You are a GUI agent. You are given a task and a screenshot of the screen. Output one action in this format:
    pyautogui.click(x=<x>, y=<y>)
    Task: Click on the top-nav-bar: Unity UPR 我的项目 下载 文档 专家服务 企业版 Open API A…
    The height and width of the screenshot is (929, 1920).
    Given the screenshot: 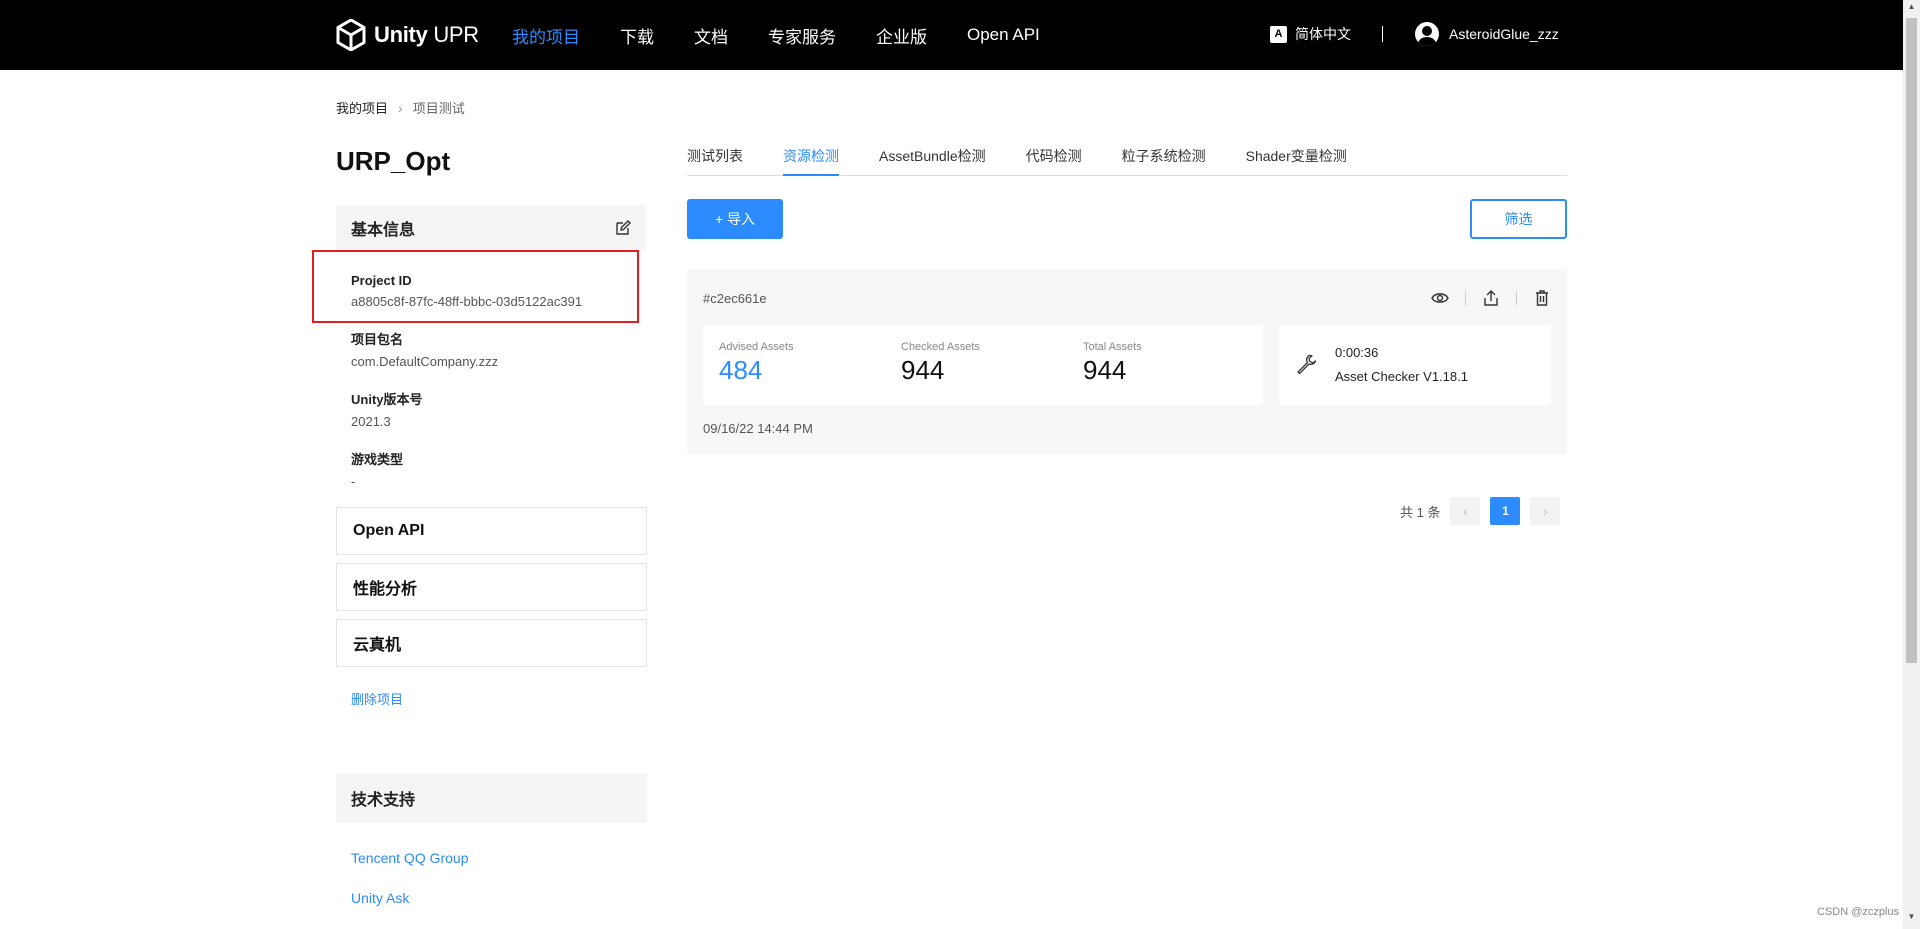 What is the action you would take?
    pyautogui.click(x=951, y=35)
    